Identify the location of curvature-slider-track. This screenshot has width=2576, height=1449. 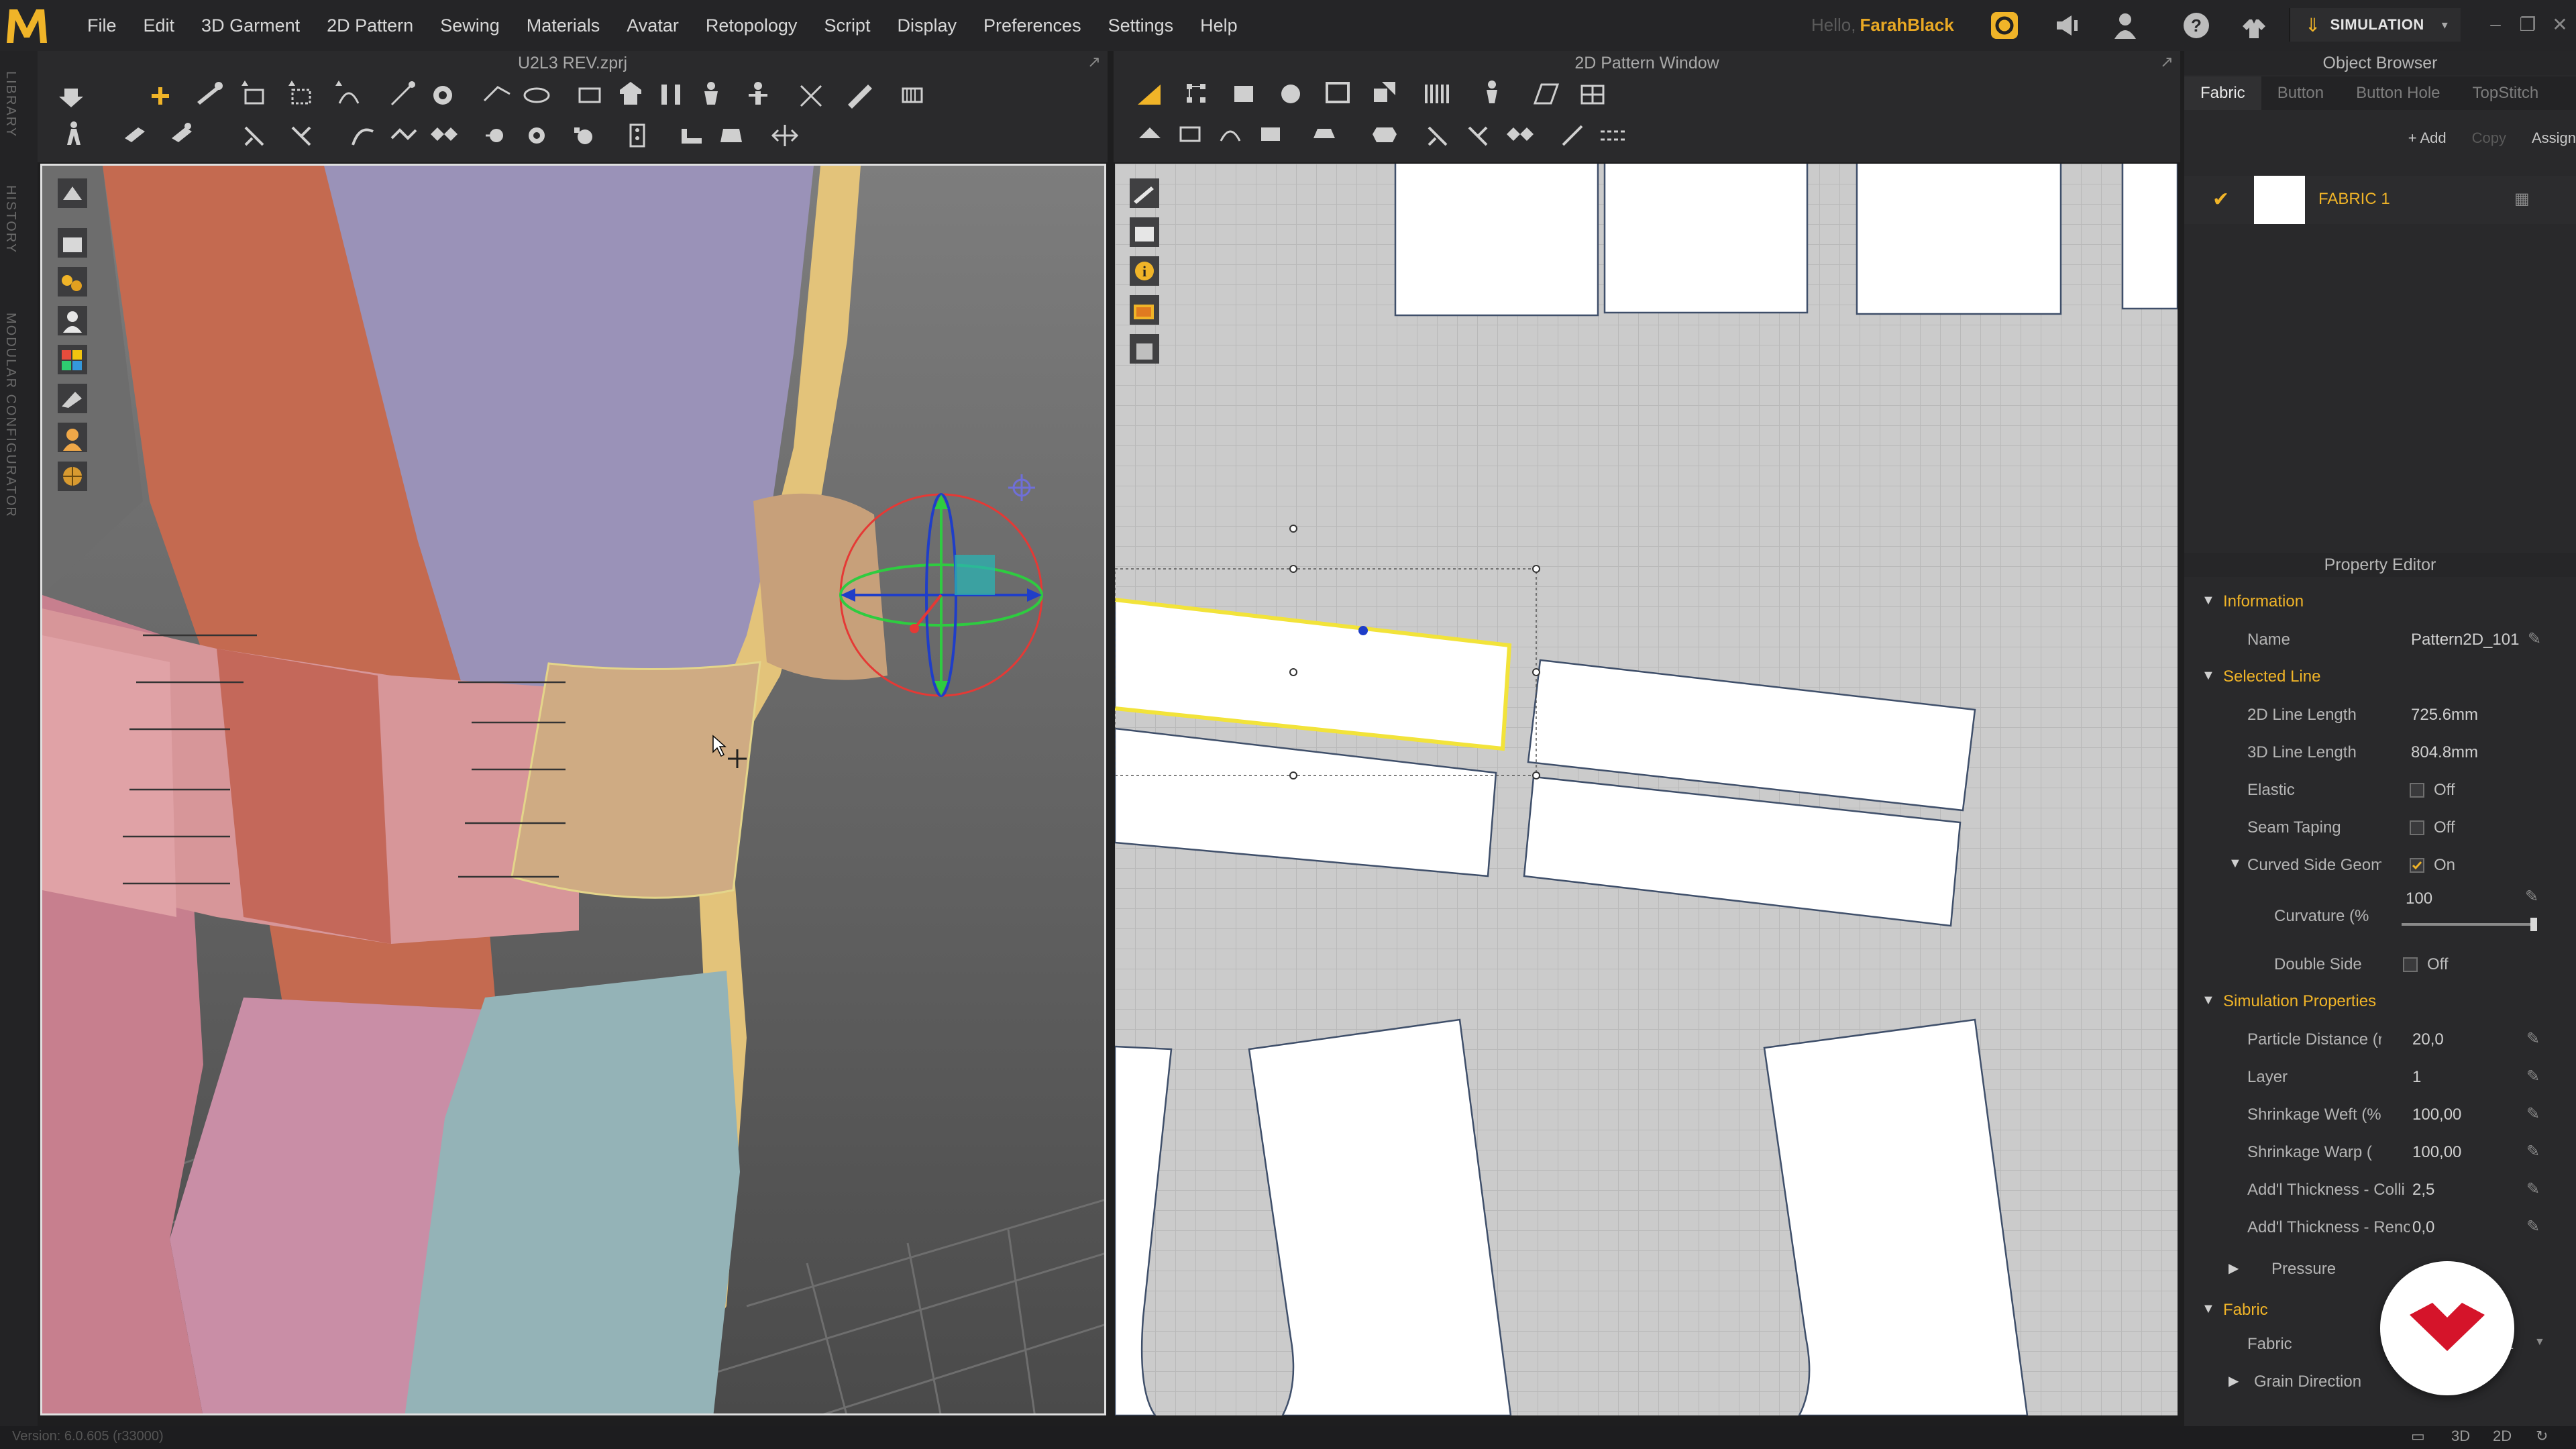
(2469, 924).